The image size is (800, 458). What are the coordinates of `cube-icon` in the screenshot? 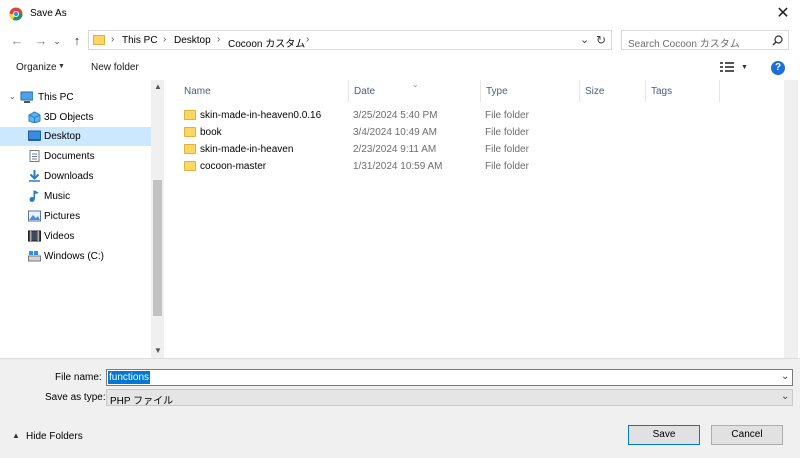 It's located at (34, 117).